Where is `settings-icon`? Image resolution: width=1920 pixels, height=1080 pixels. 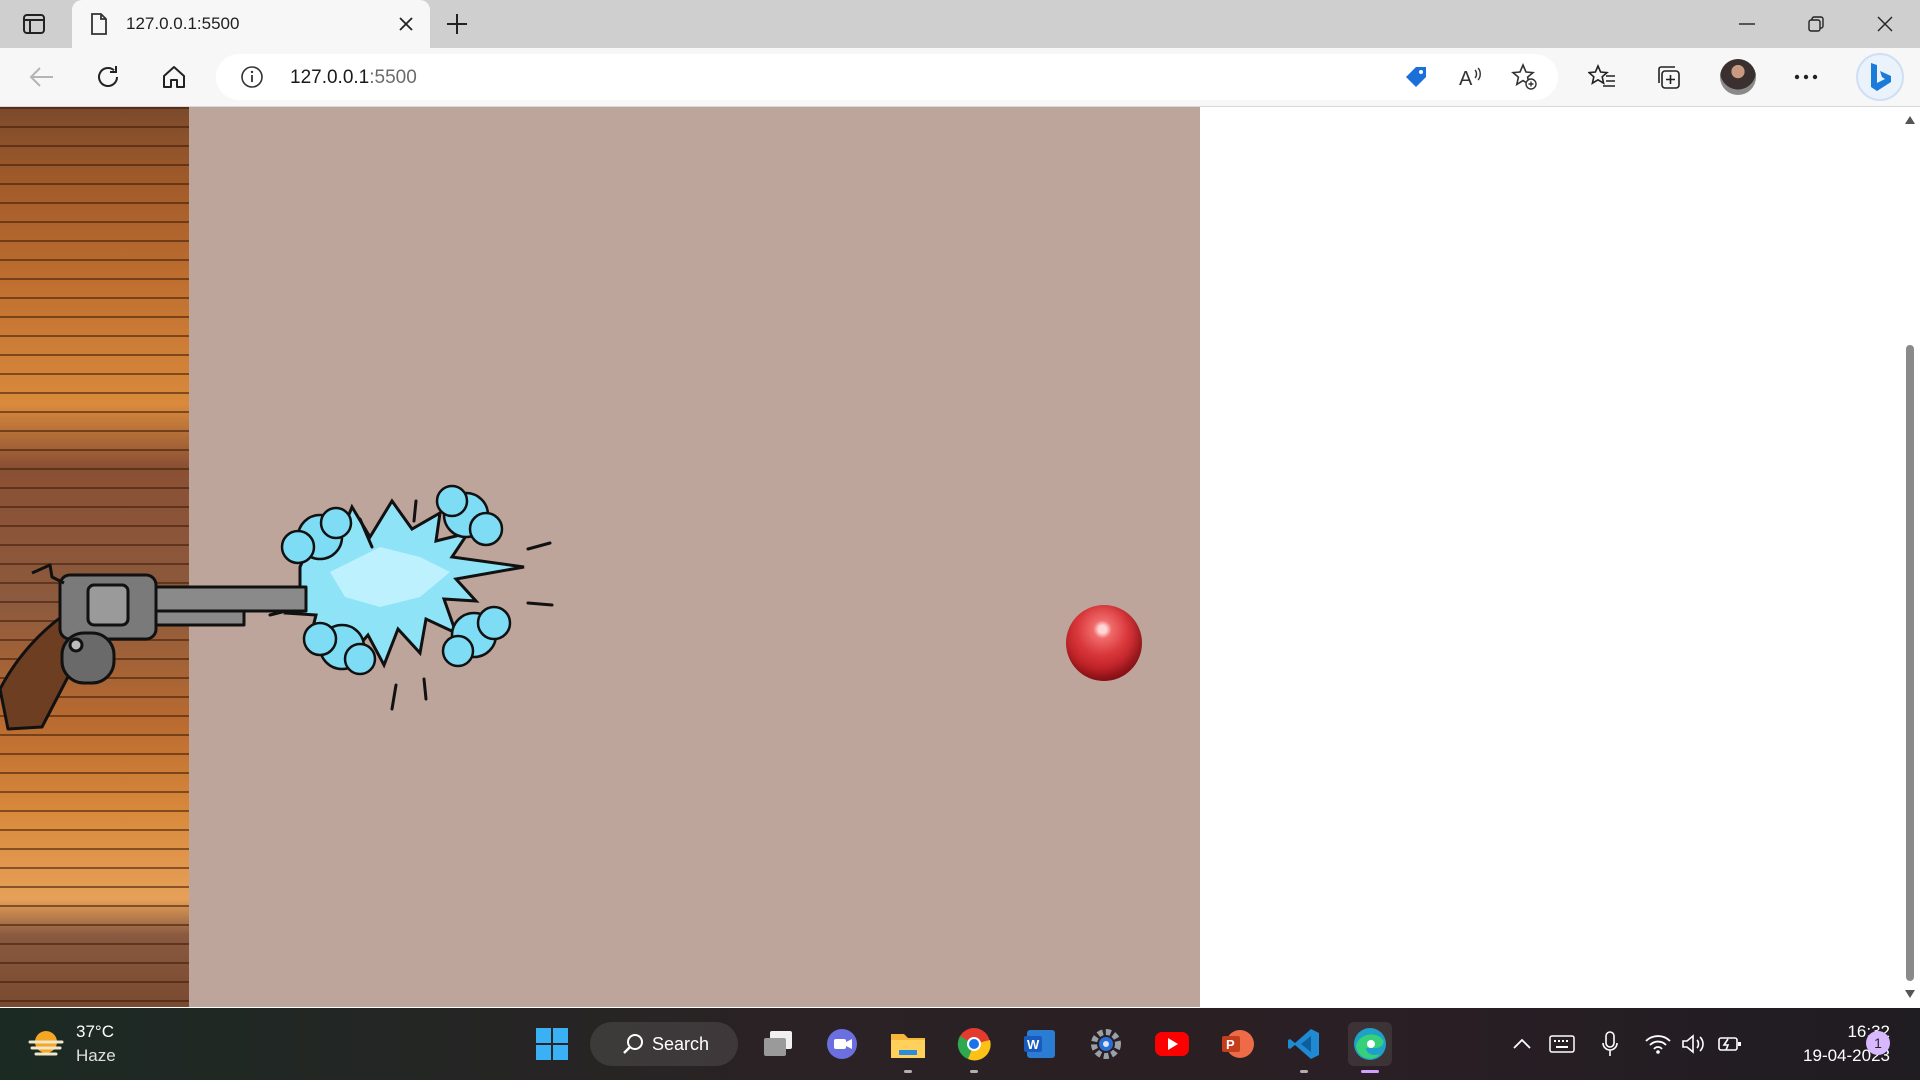 settings-icon is located at coordinates (1106, 1044).